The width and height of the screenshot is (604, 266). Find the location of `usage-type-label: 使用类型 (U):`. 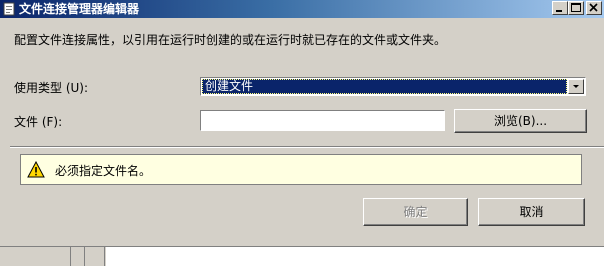

usage-type-label: 使用类型 (U): is located at coordinates (51, 88).